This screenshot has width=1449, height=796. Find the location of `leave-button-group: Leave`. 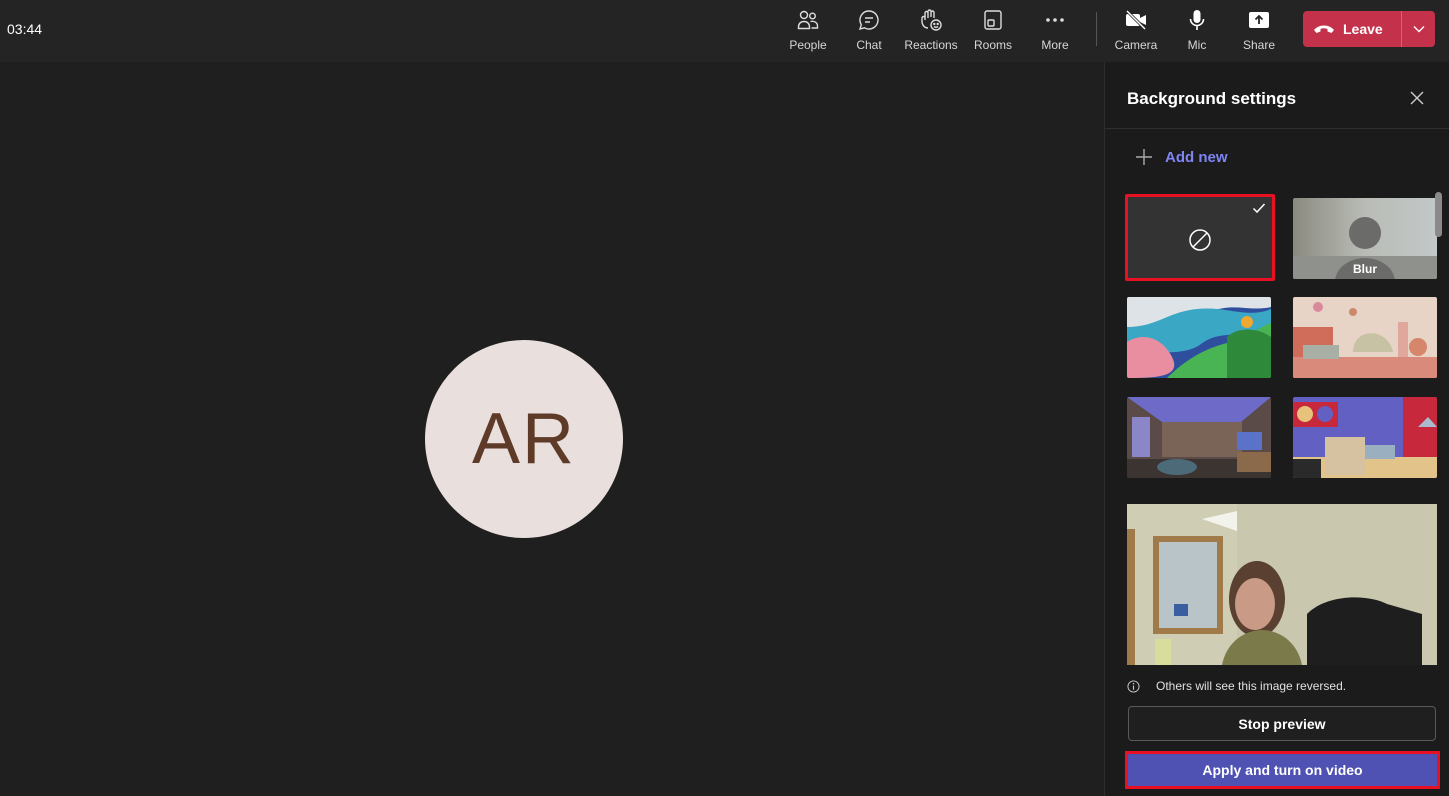

leave-button-group: Leave is located at coordinates (1369, 29).